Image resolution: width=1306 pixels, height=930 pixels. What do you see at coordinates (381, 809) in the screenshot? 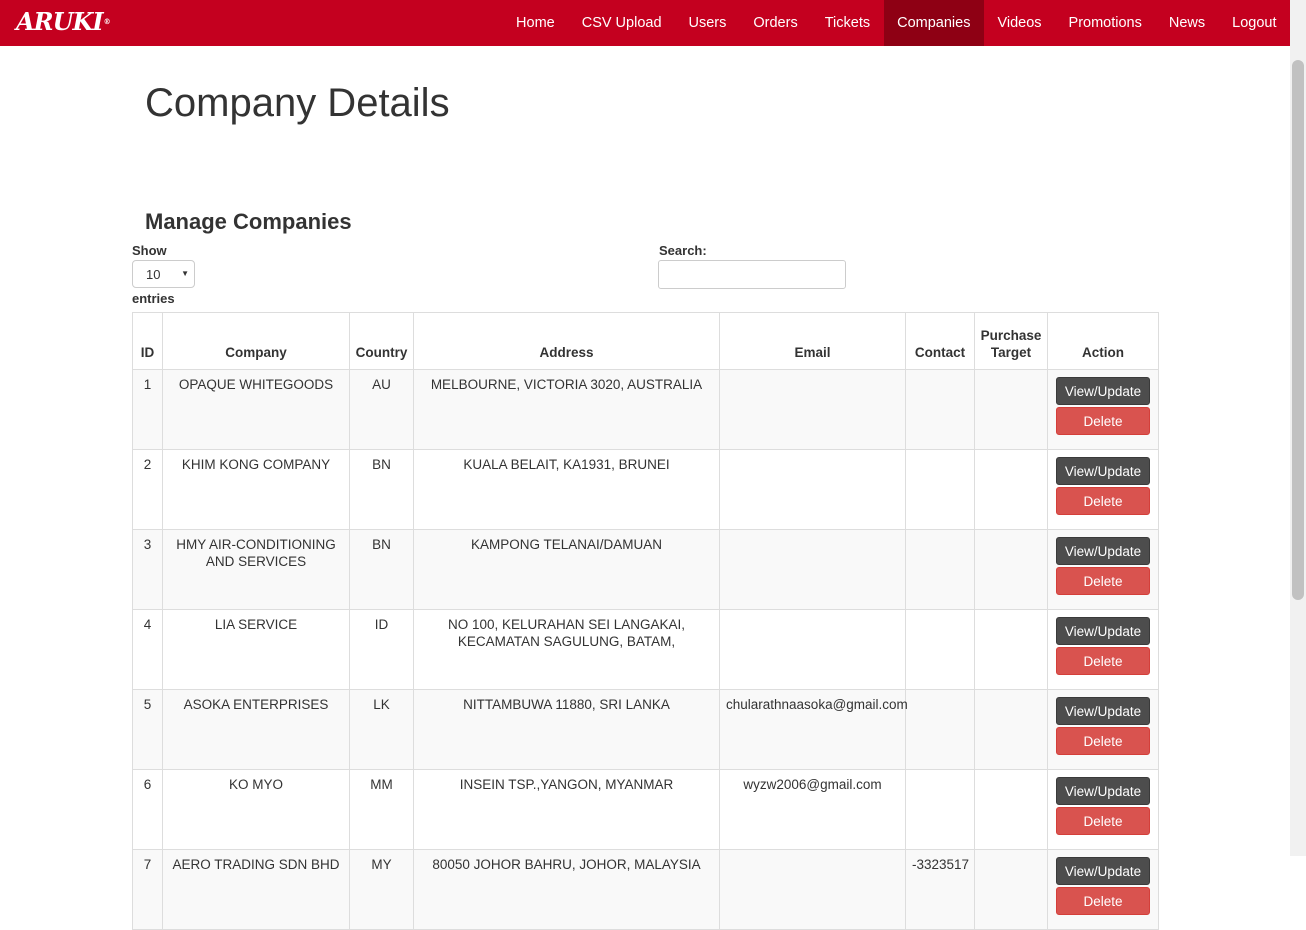
I see `cell-country: MM` at bounding box center [381, 809].